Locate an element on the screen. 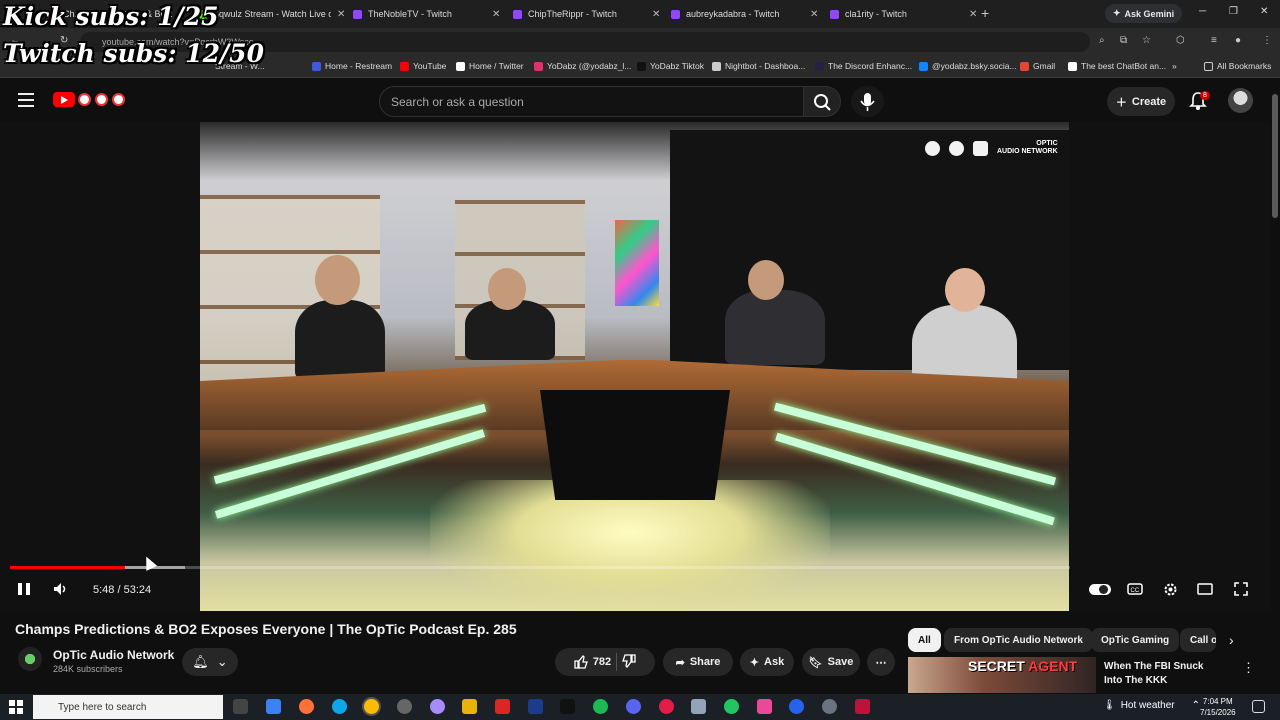 The width and height of the screenshot is (1280, 720). chip-optic-gaming: OpTic Gaming is located at coordinates (1135, 640).